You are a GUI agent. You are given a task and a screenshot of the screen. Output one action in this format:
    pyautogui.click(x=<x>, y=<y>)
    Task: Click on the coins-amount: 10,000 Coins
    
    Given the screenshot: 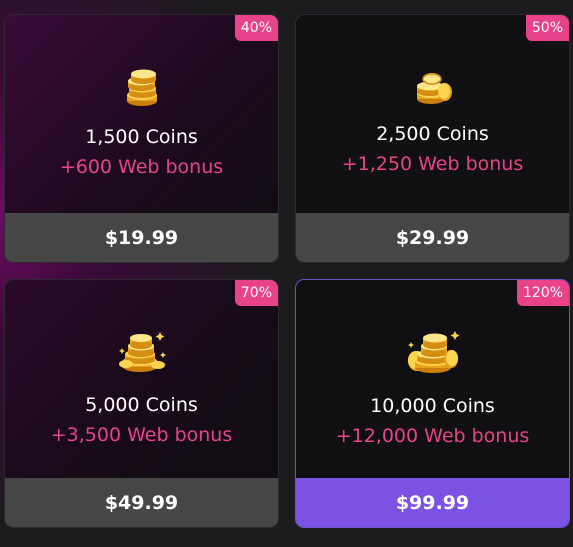 What is the action you would take?
    pyautogui.click(x=432, y=406)
    